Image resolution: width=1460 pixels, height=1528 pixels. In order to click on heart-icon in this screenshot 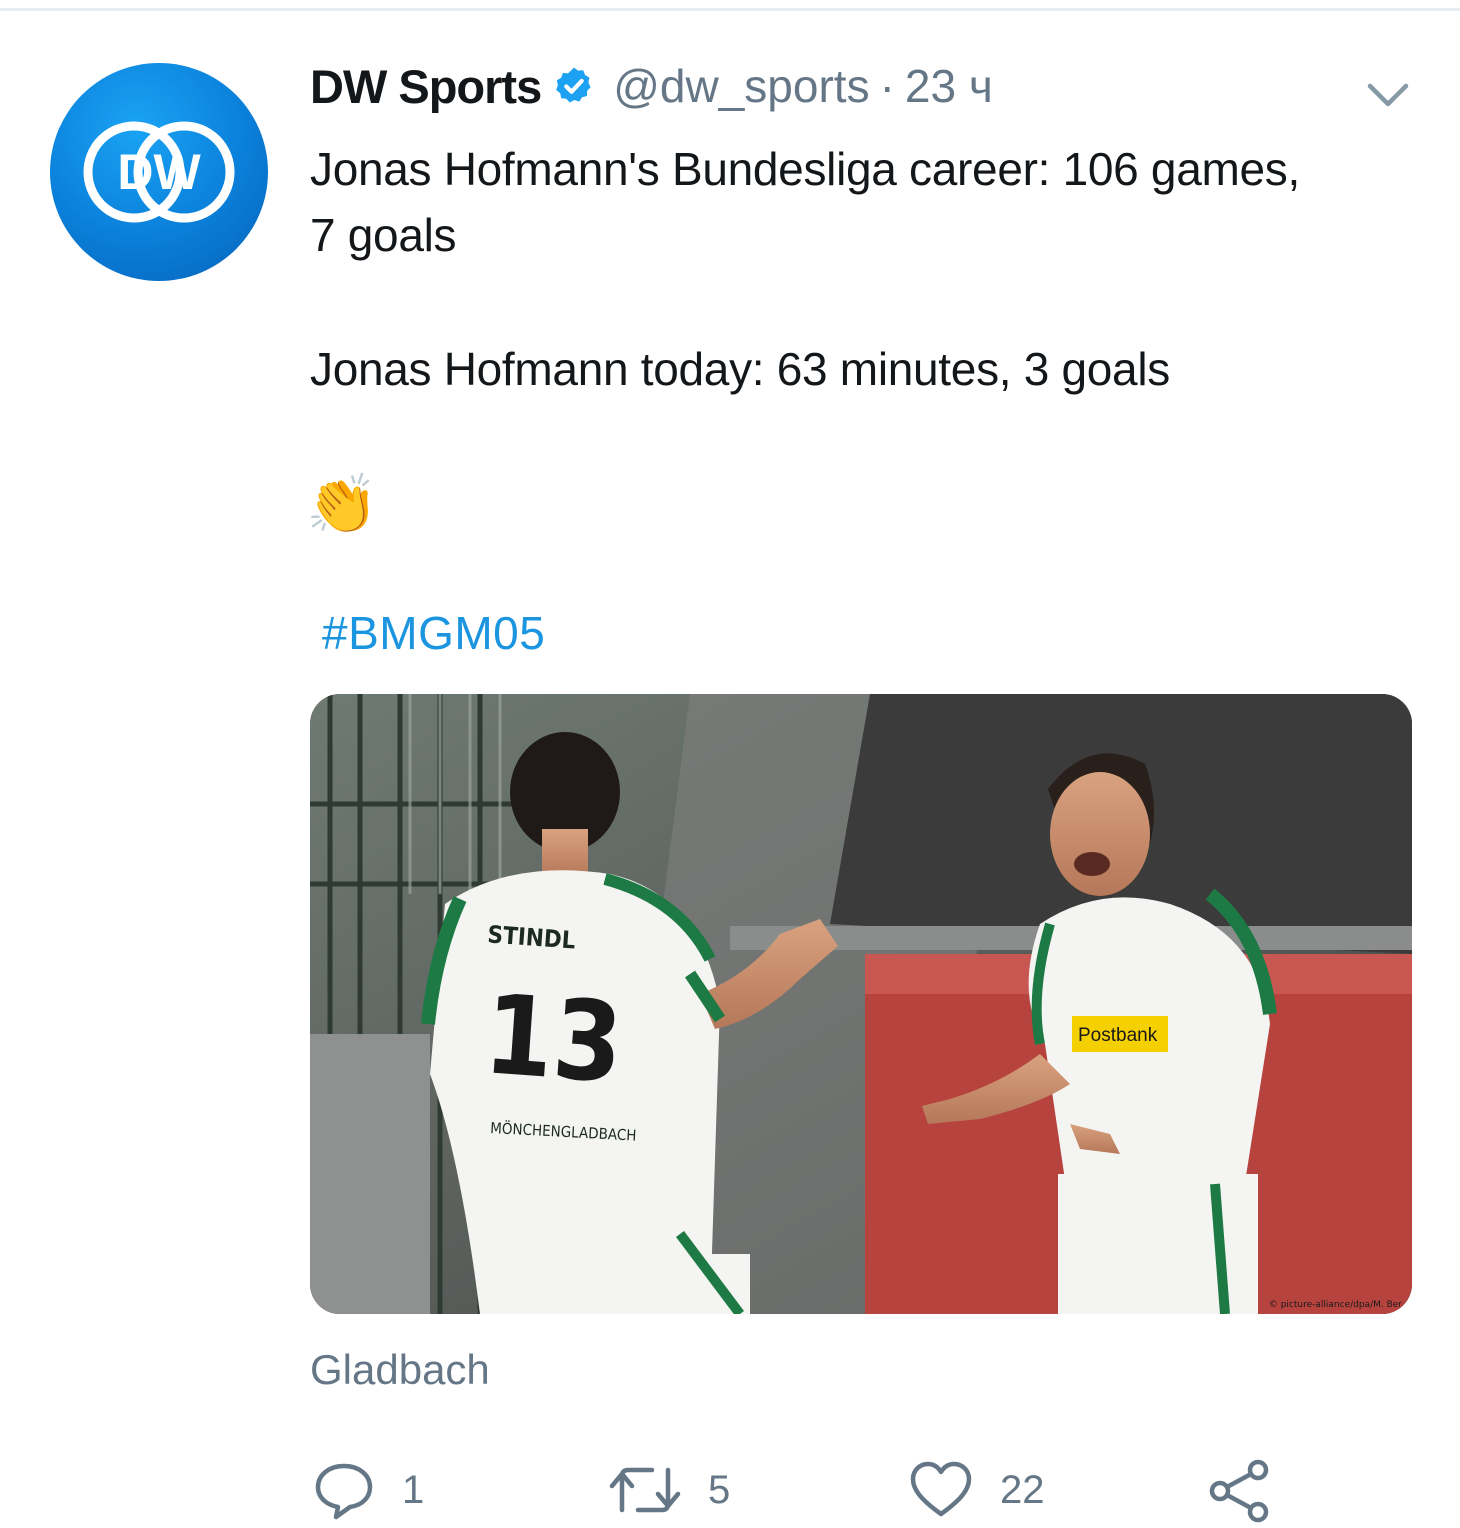, I will do `click(941, 1489)`.